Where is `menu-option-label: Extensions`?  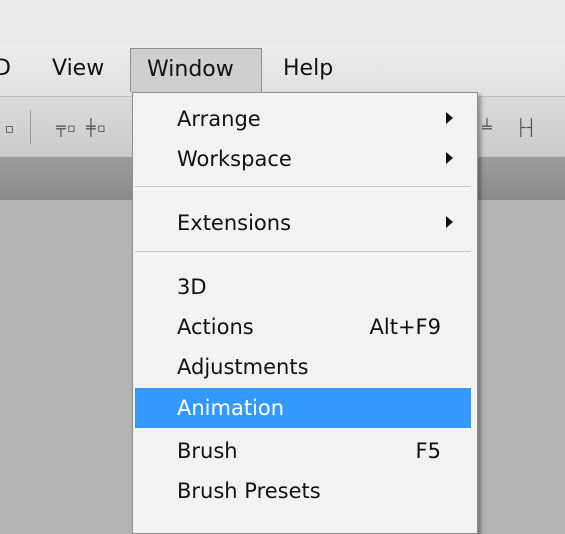 menu-option-label: Extensions is located at coordinates (234, 223).